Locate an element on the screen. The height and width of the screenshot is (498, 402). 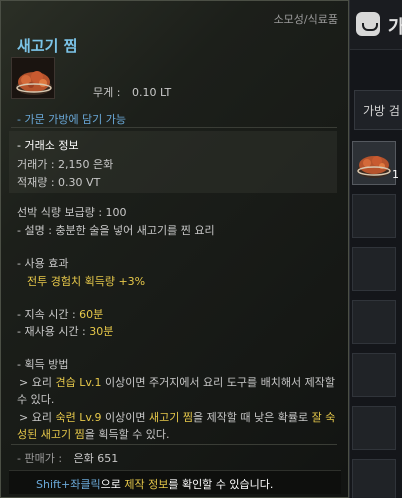
item-icon is located at coordinates (33, 78).